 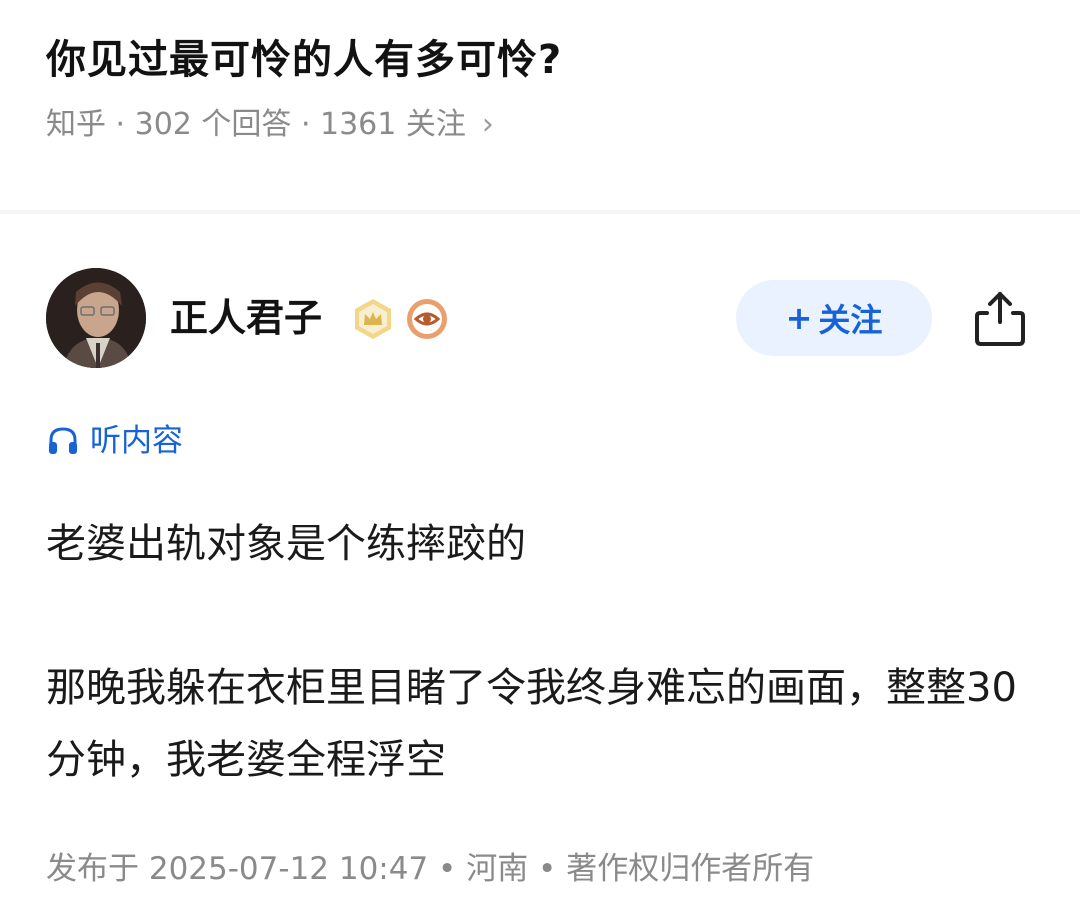 What do you see at coordinates (1000, 318) in the screenshot?
I see `share-icon` at bounding box center [1000, 318].